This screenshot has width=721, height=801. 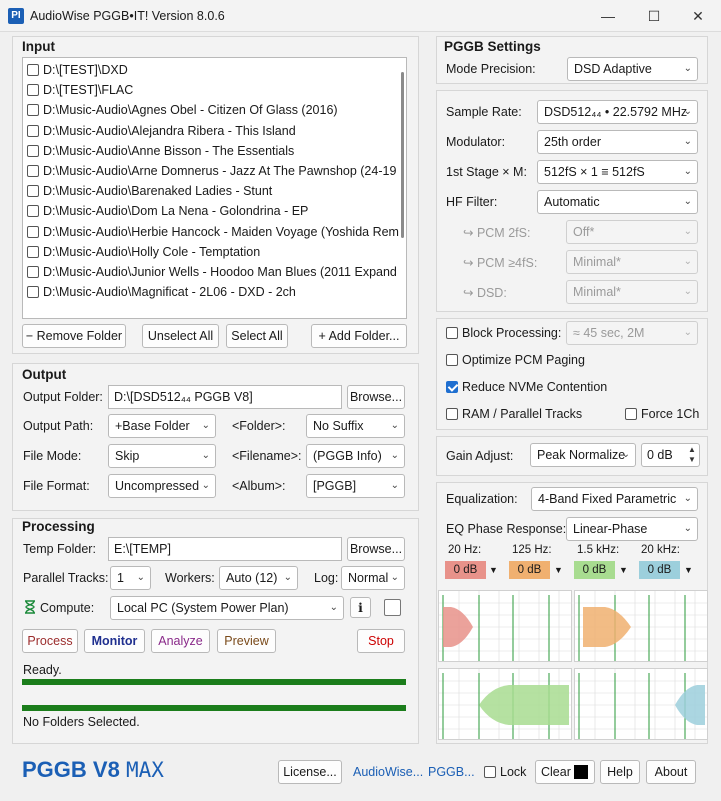 I want to click on block-processing-checkbox, so click(x=452, y=333).